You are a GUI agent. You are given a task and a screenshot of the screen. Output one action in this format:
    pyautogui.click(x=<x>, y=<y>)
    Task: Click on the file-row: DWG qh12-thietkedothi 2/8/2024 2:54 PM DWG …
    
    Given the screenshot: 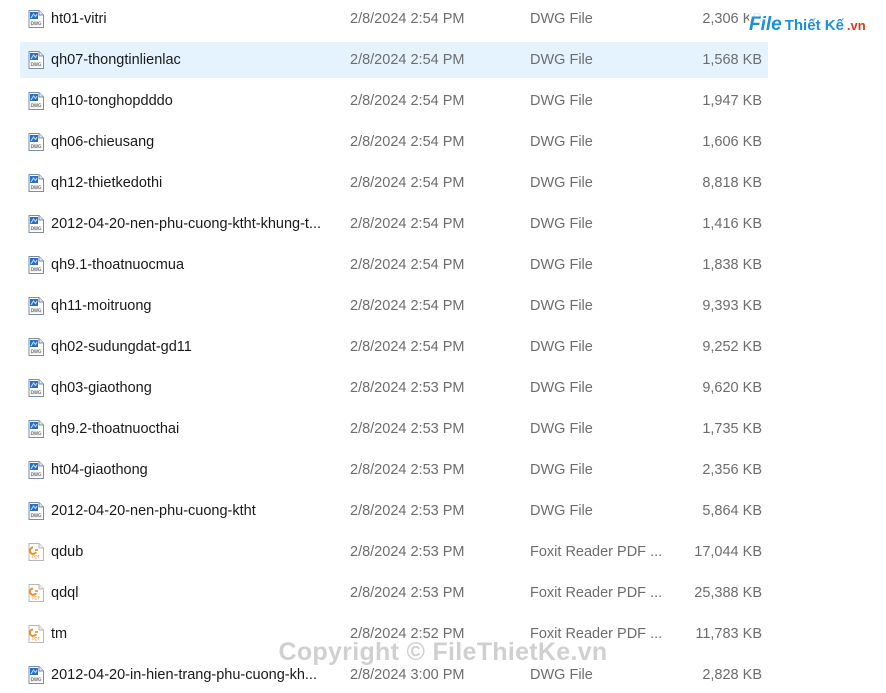 What is the action you would take?
    pyautogui.click(x=394, y=183)
    